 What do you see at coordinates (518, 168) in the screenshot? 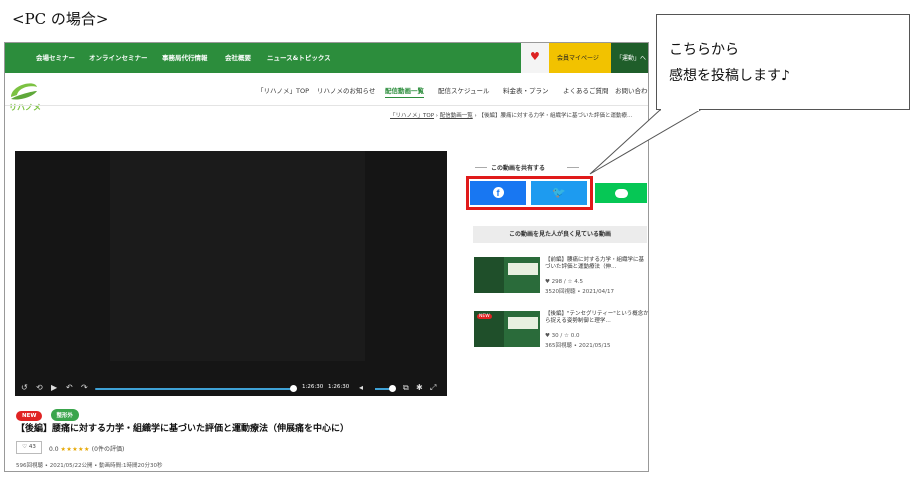
I see `share-label: この動画を共有する` at bounding box center [518, 168].